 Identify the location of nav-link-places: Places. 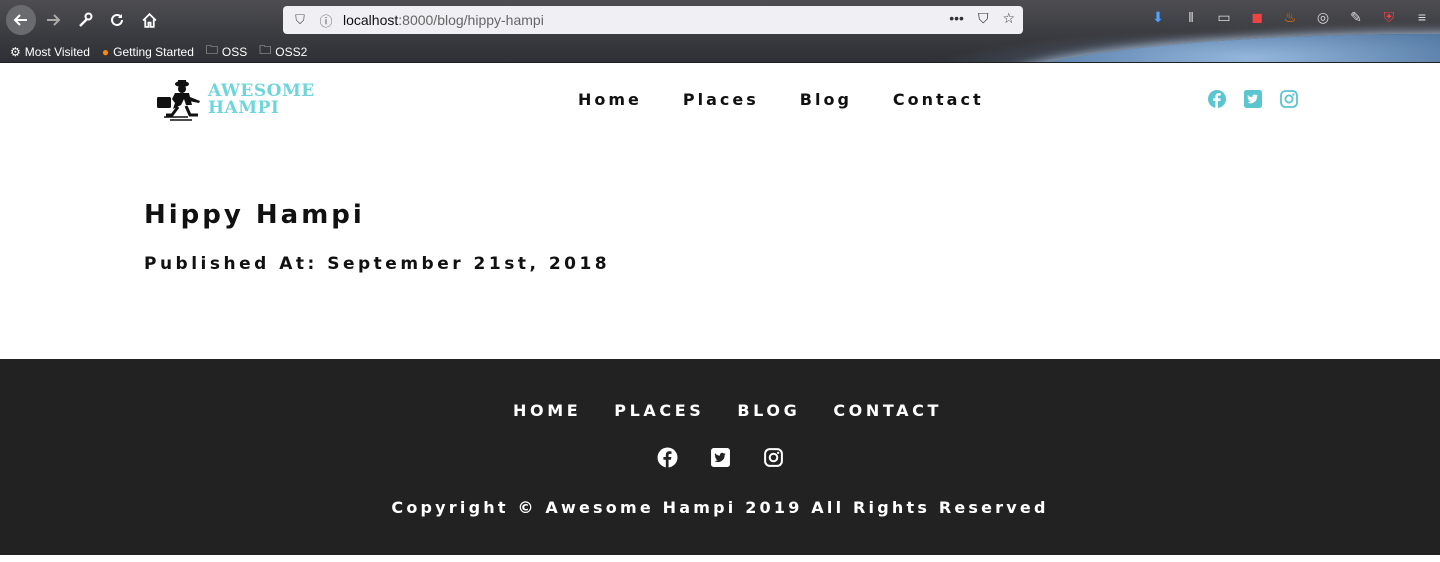
(721, 99).